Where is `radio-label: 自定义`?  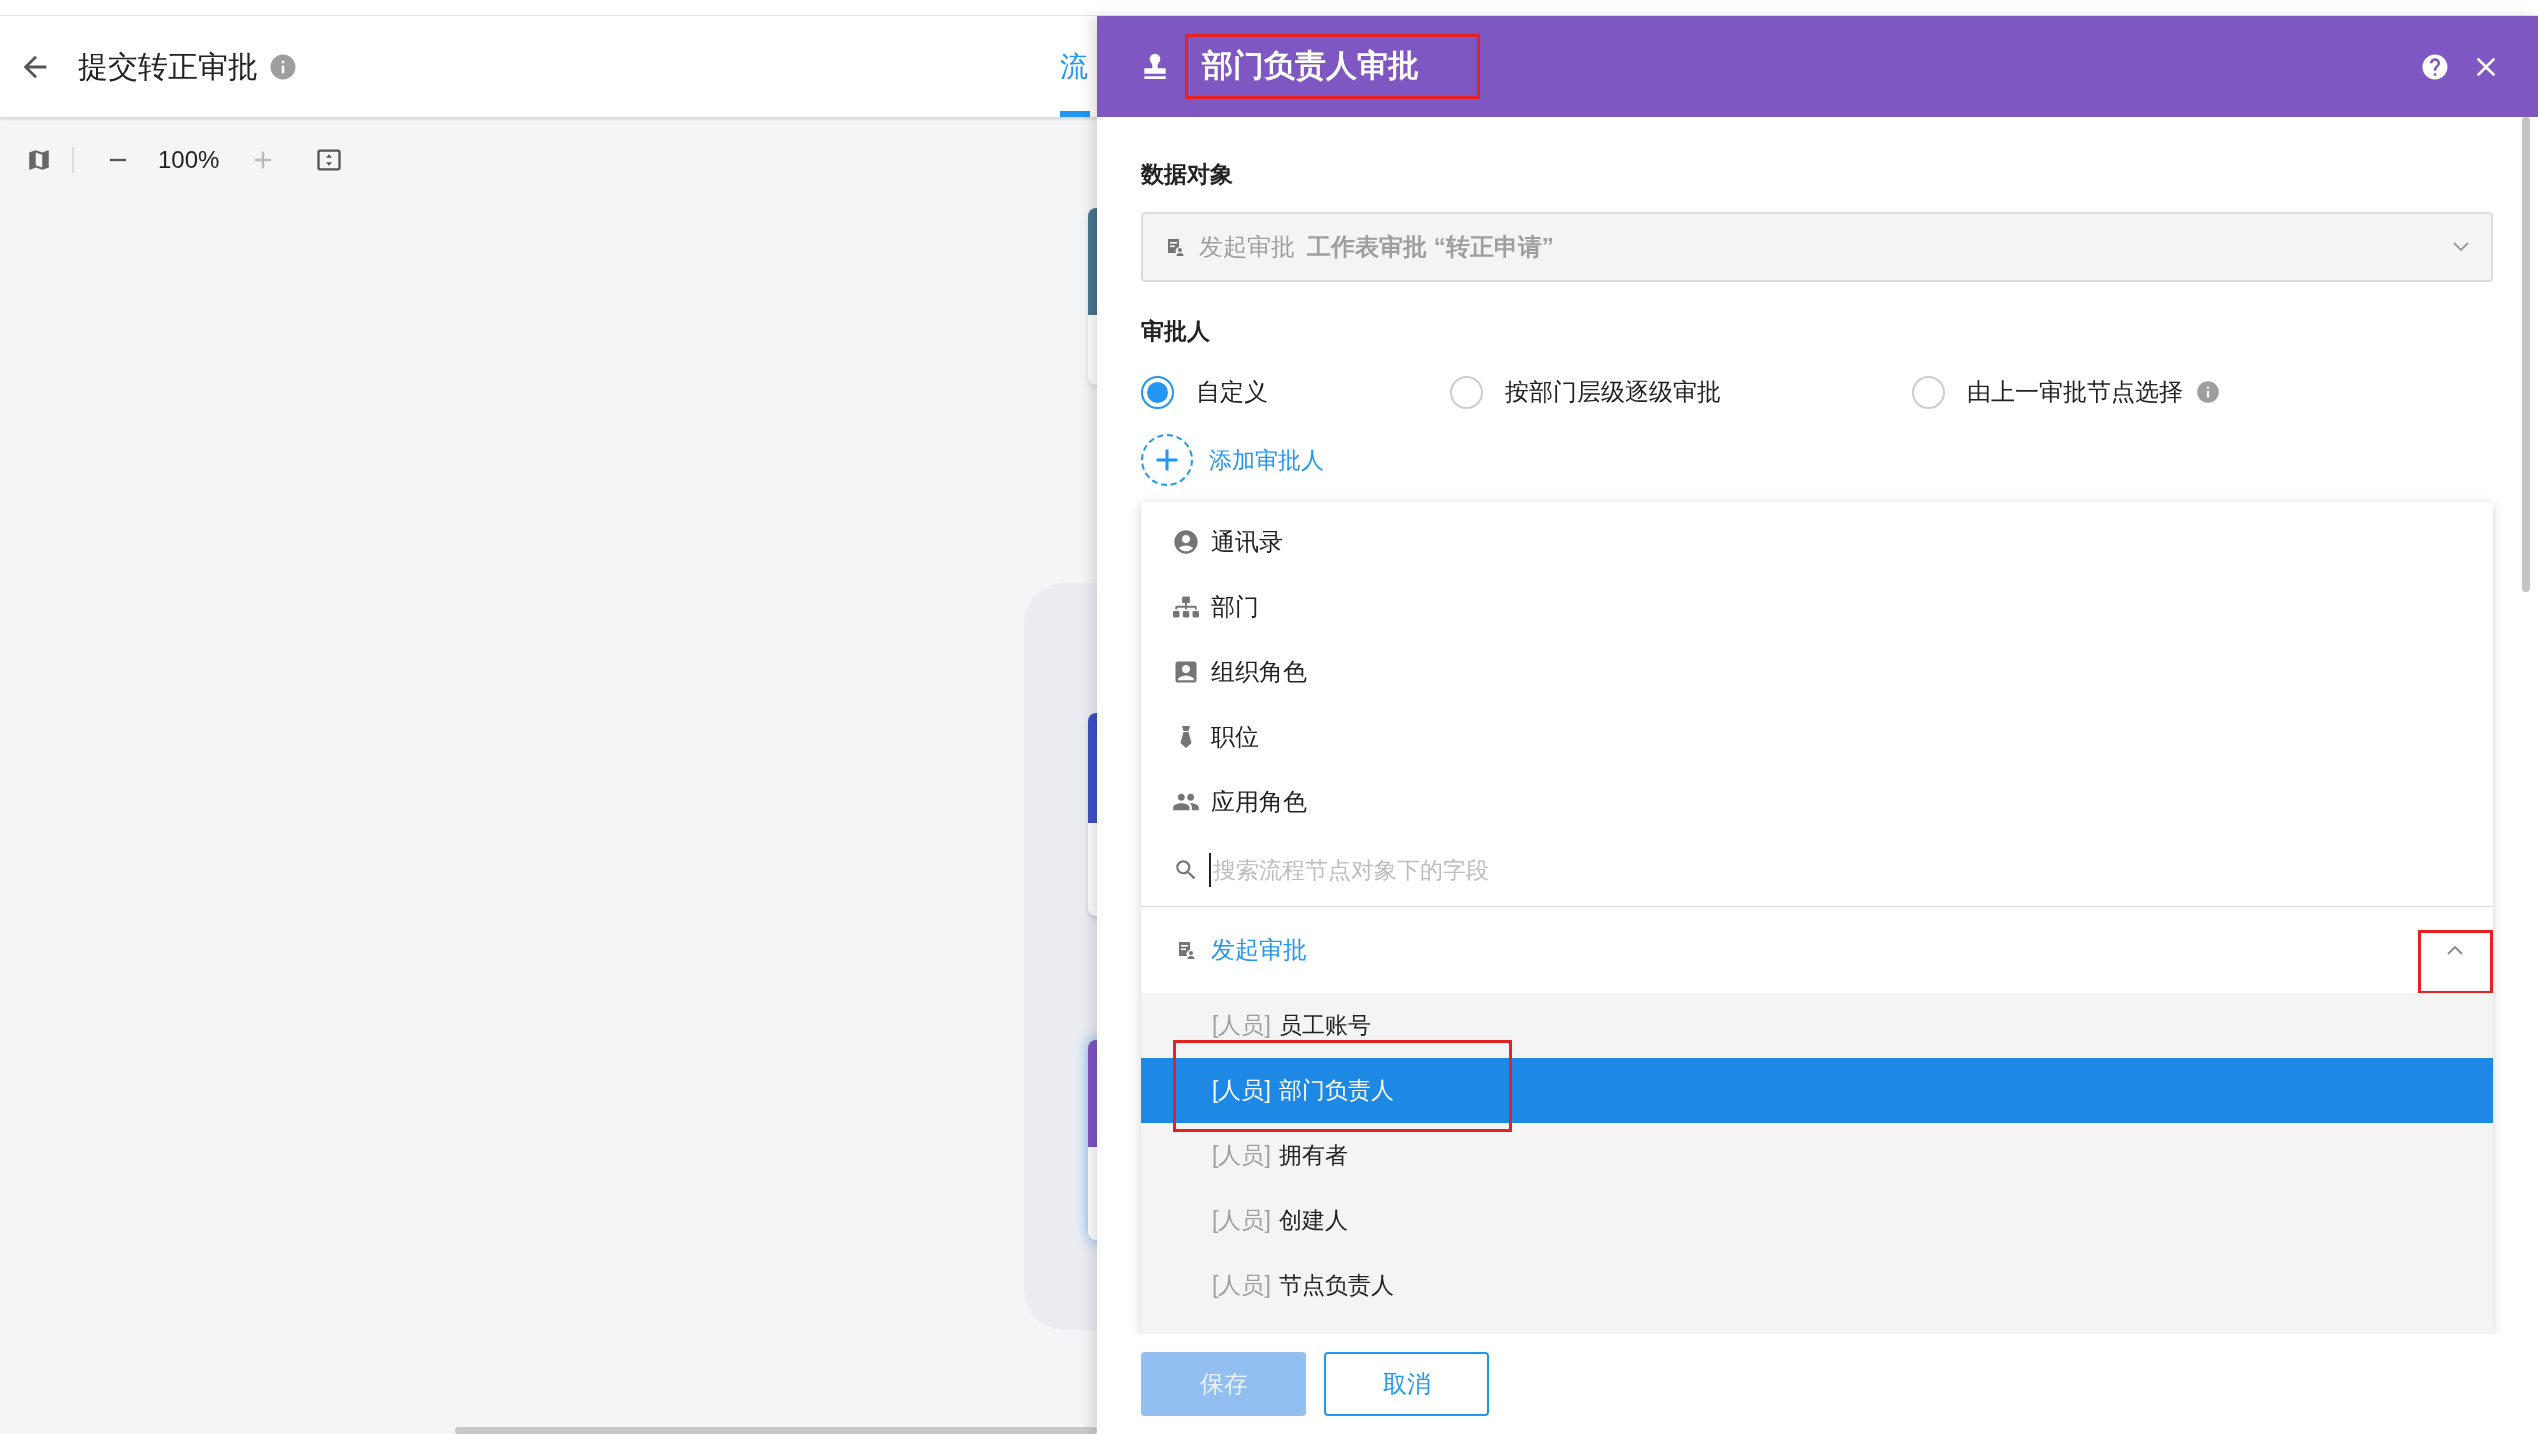
radio-label: 自定义 is located at coordinates (1232, 392).